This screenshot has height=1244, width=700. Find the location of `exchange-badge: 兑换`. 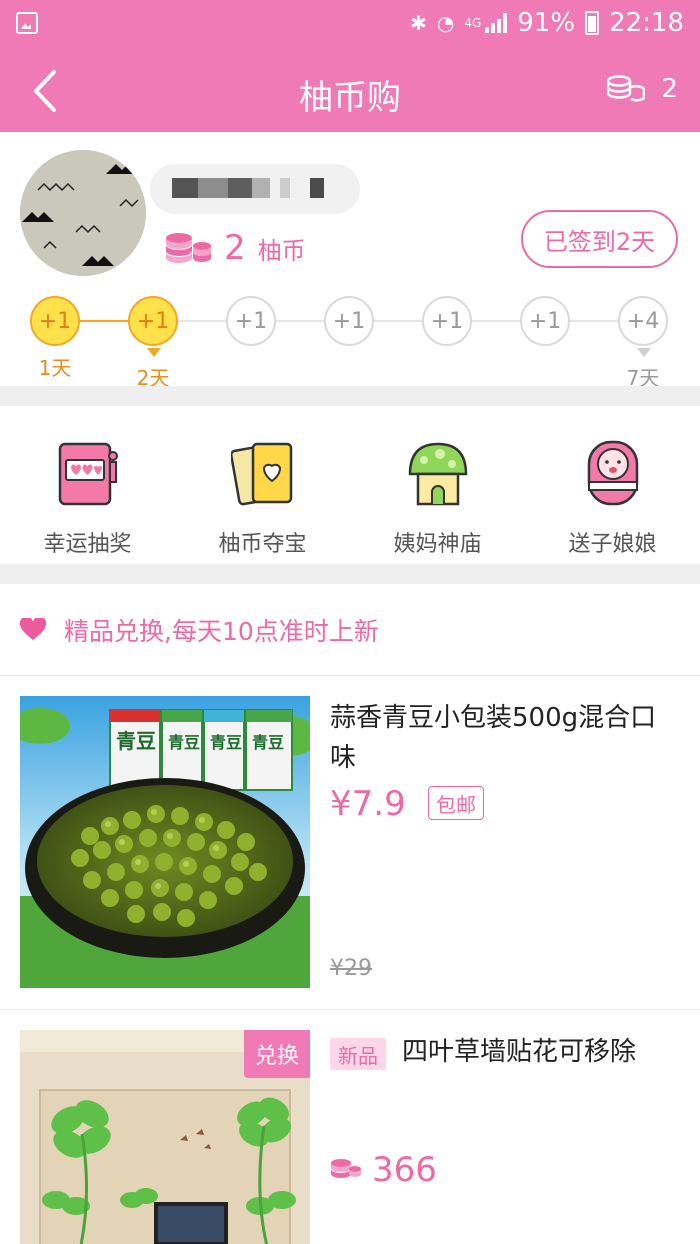

exchange-badge: 兑换 is located at coordinates (277, 1054).